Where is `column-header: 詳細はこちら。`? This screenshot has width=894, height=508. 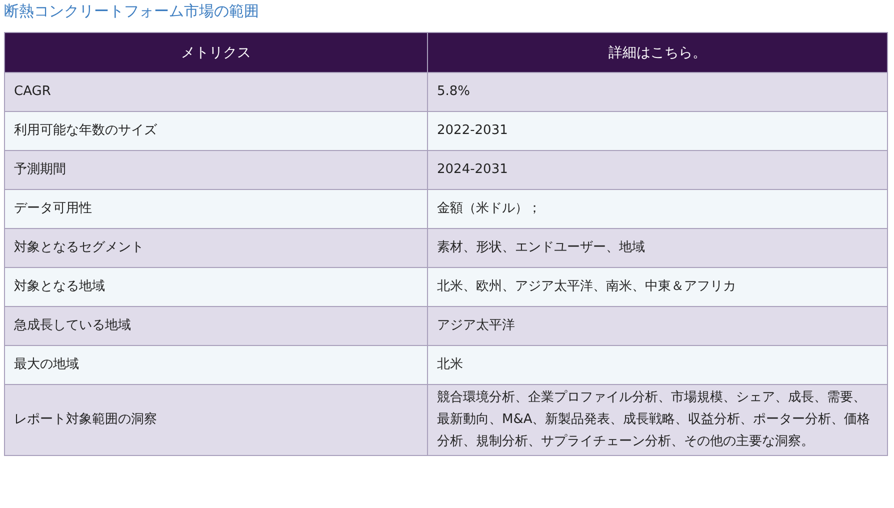
column-header: 詳細はこちら。 is located at coordinates (658, 52).